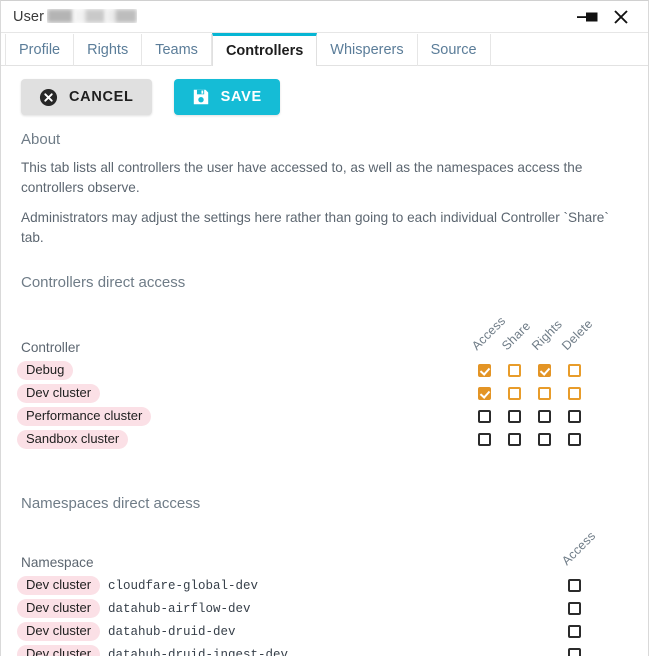 Image resolution: width=649 pixels, height=656 pixels. Describe the element at coordinates (324, 631) in the screenshot. I see `list-item: Dev cluster datahub-druid-dev` at that location.